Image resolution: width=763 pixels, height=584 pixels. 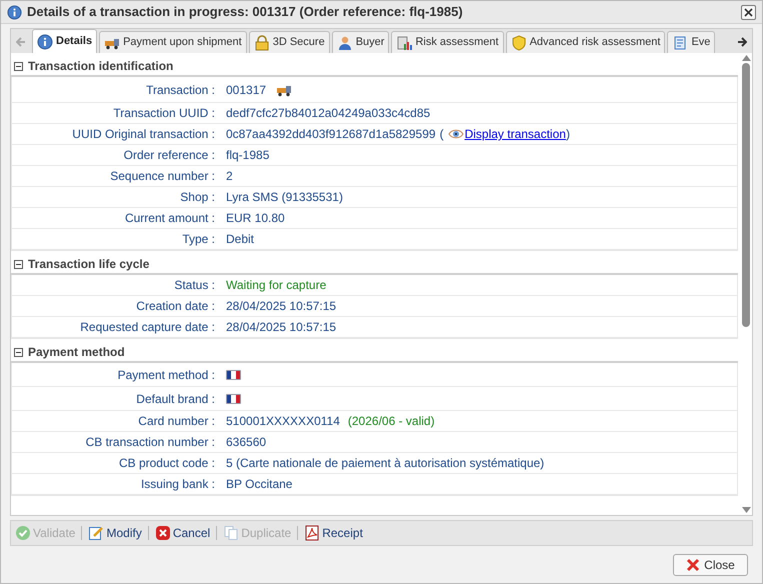 What do you see at coordinates (197, 197) in the screenshot?
I see `field-label: Shop :` at bounding box center [197, 197].